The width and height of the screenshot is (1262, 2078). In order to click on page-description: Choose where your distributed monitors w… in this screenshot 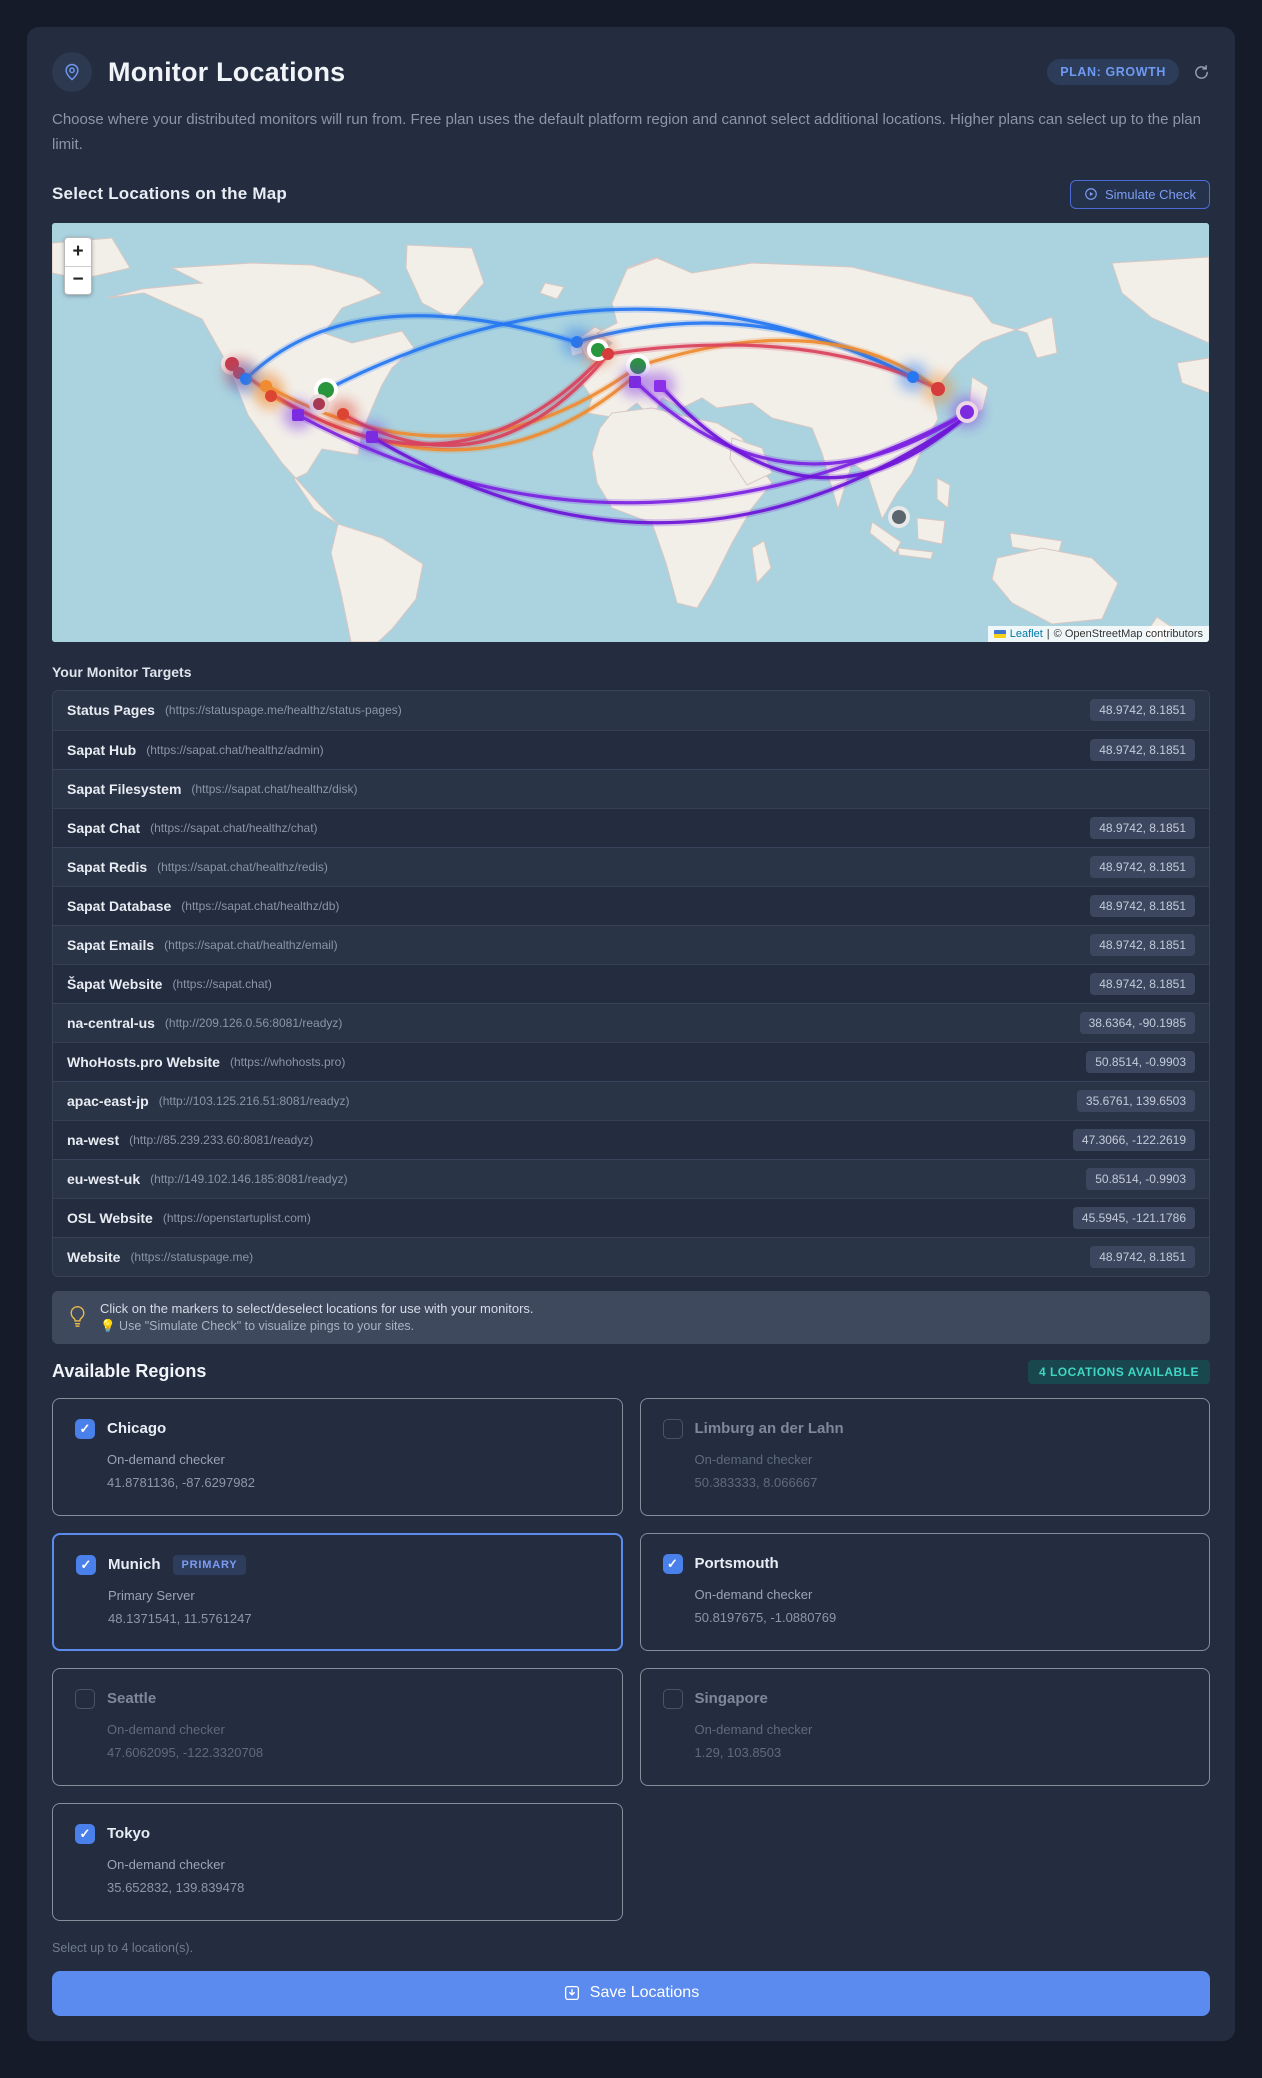, I will do `click(626, 132)`.